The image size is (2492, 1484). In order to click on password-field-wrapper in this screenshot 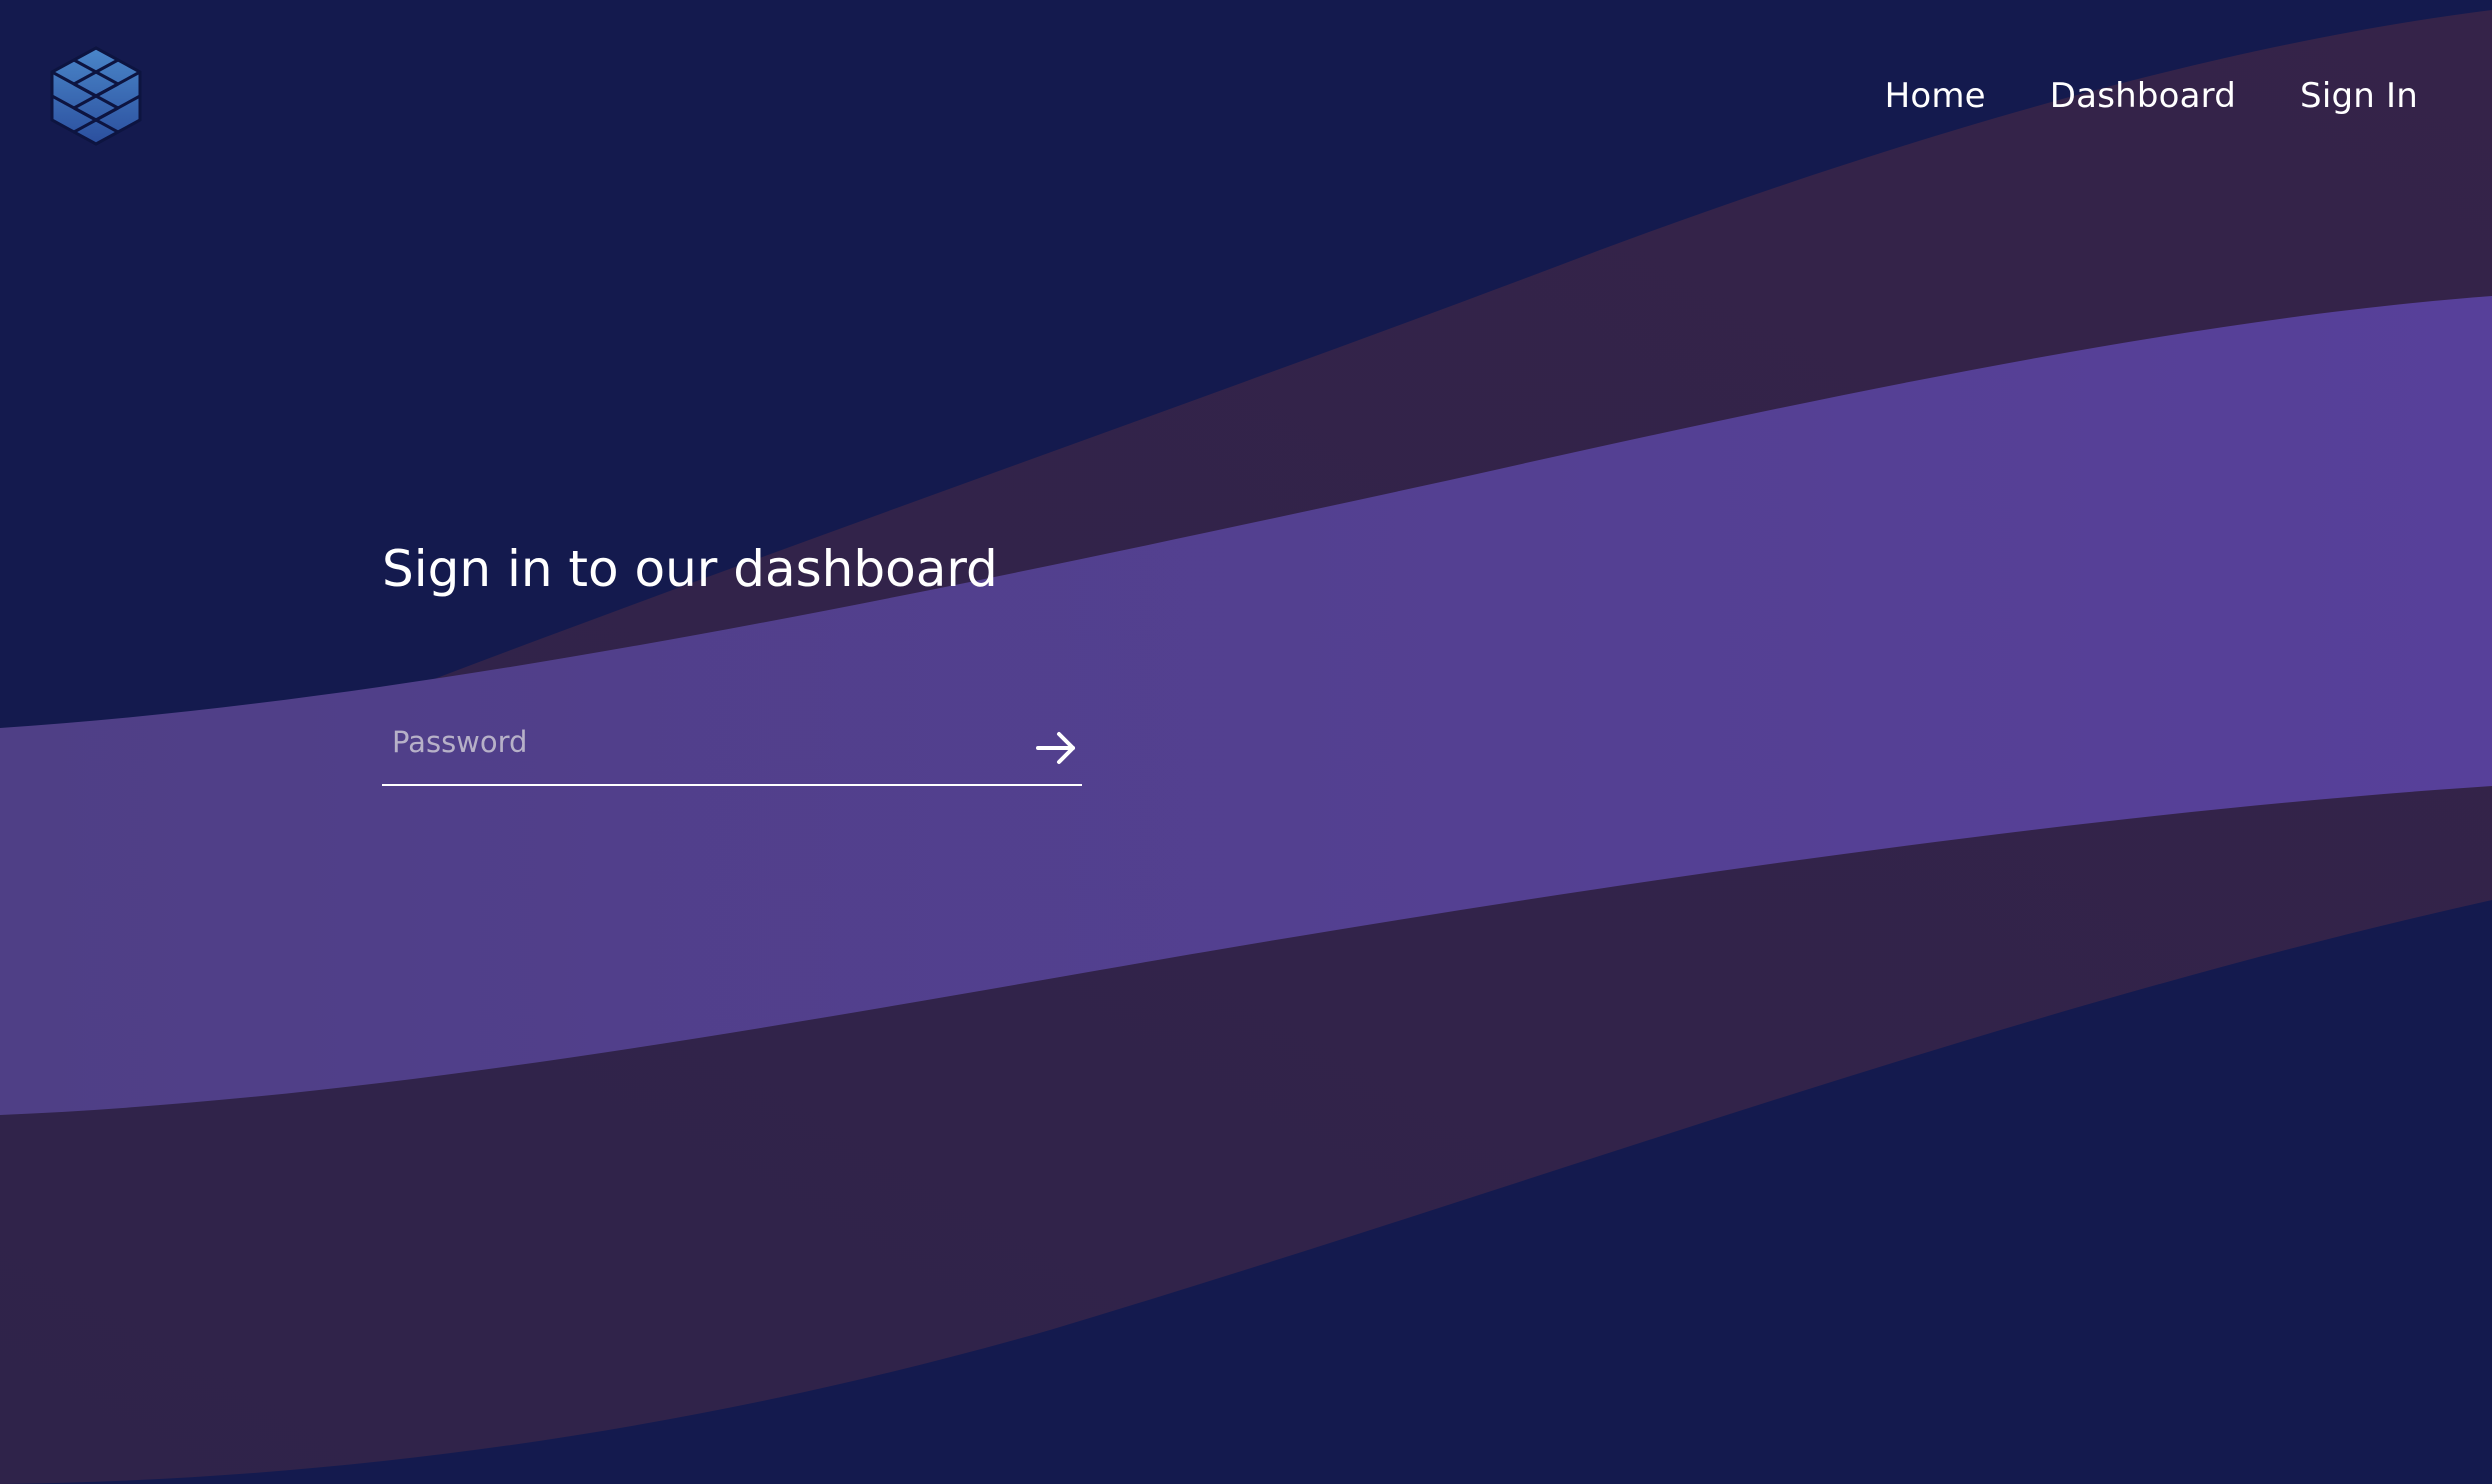, I will do `click(732, 750)`.